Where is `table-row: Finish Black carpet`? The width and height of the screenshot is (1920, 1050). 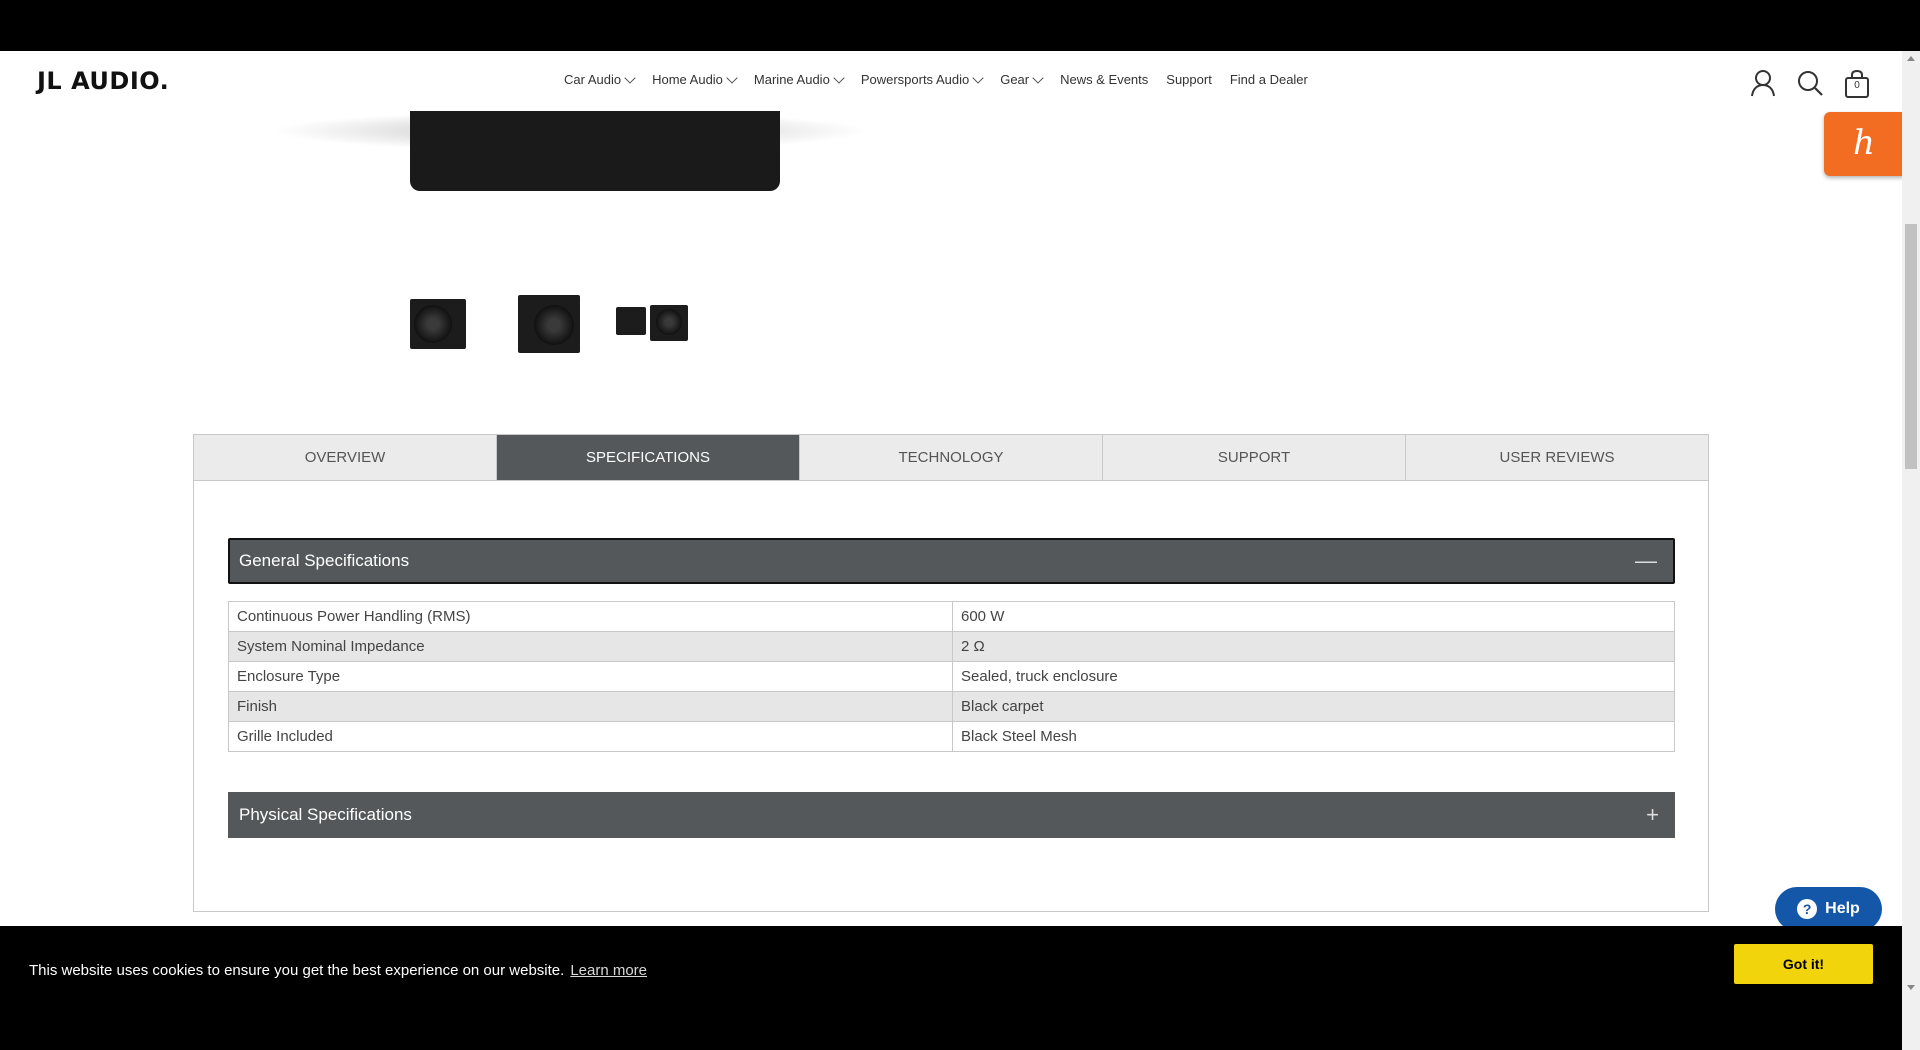 table-row: Finish Black carpet is located at coordinates (951, 706).